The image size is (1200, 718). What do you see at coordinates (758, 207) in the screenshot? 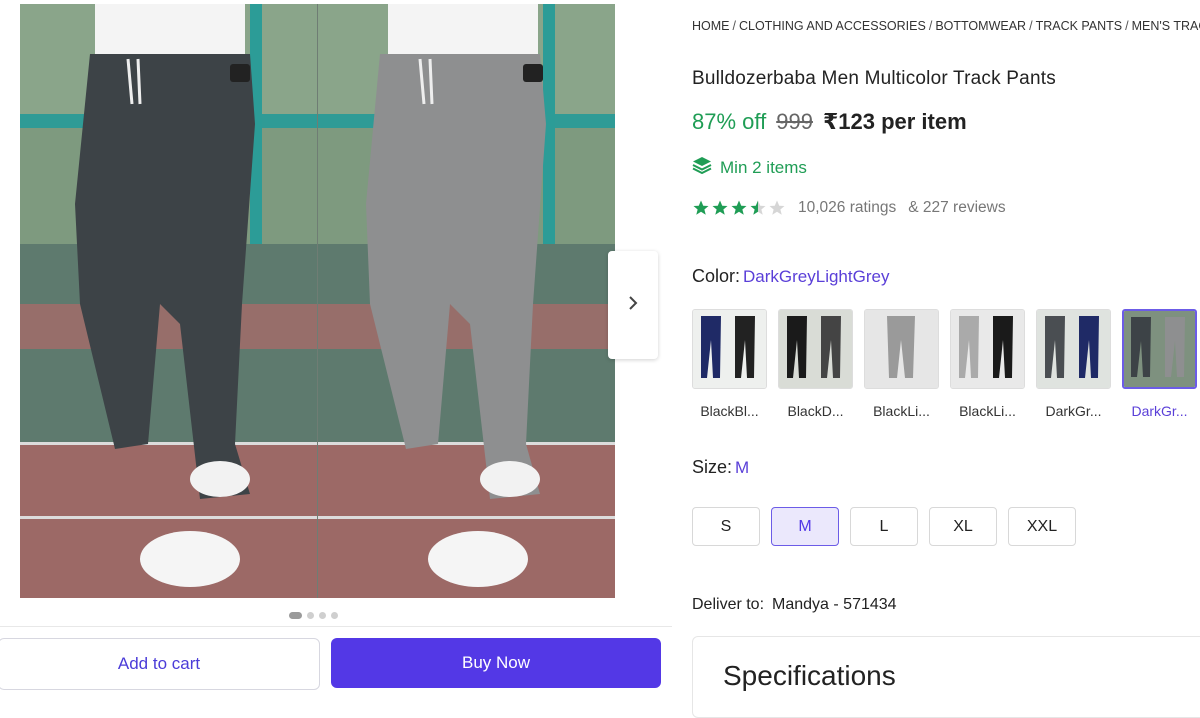
I see `half-star-icon` at bounding box center [758, 207].